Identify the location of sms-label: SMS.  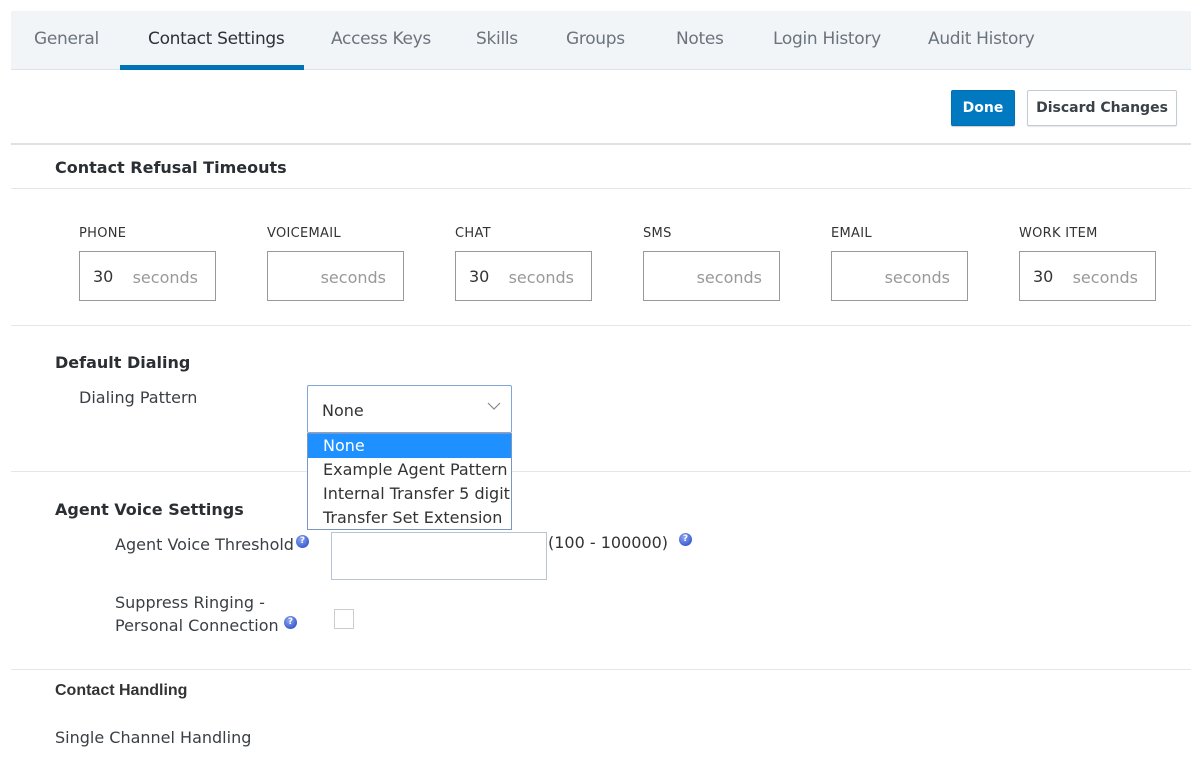
(657, 233).